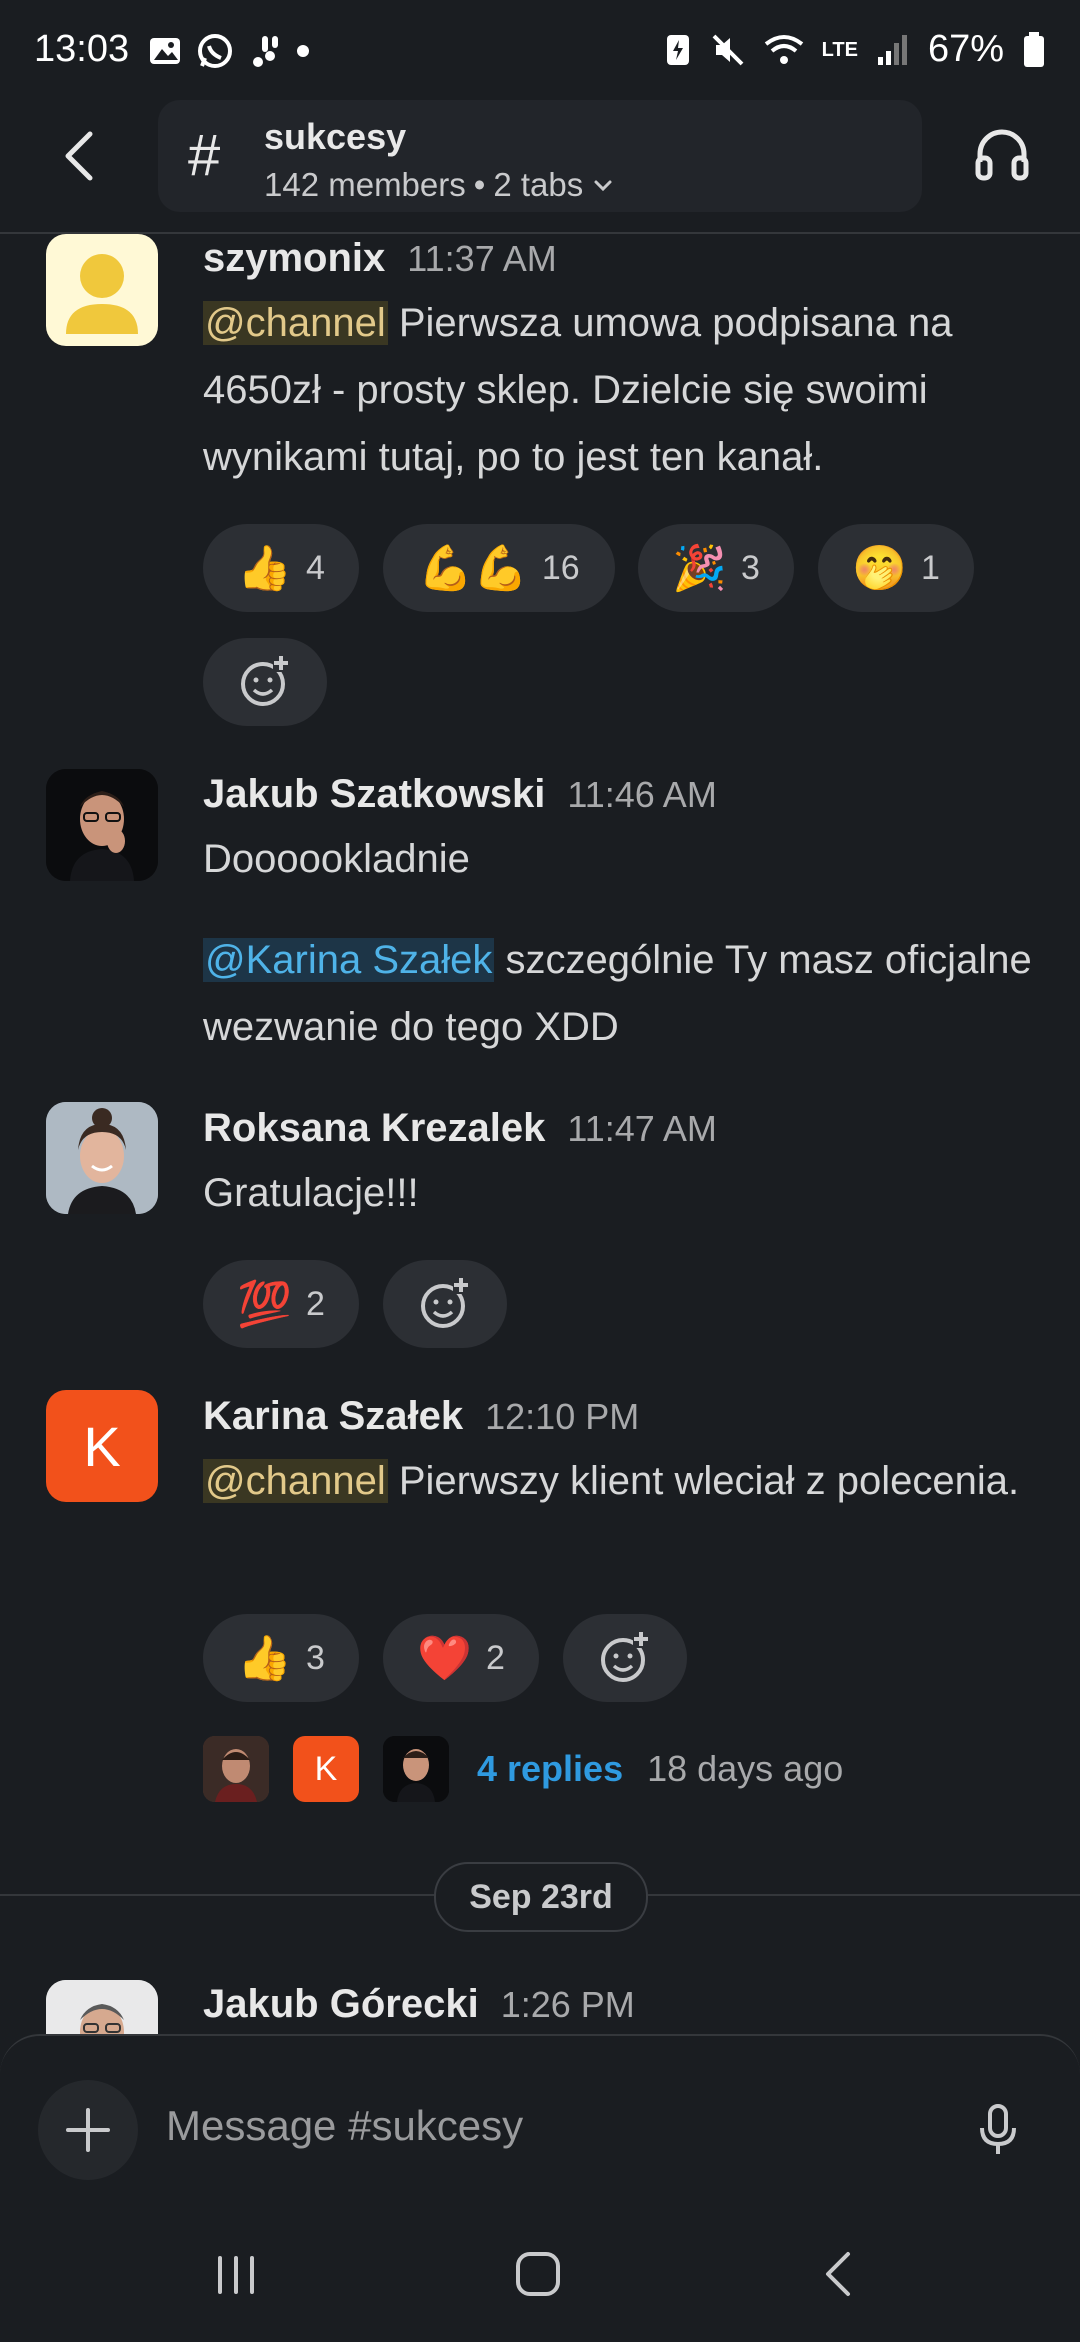 The image size is (1080, 2342). I want to click on timestamp: 12:10 PM, so click(562, 1416).